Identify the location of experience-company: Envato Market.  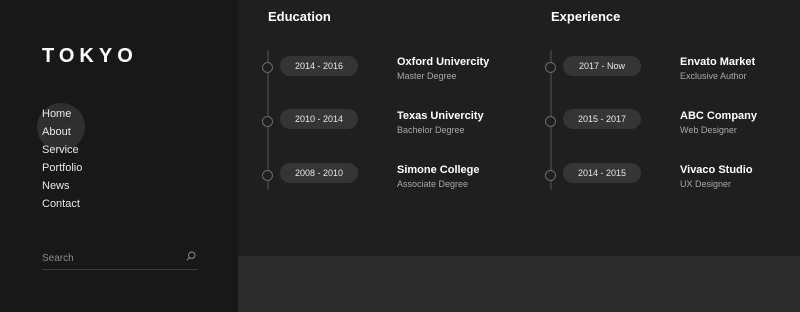
(718, 62).